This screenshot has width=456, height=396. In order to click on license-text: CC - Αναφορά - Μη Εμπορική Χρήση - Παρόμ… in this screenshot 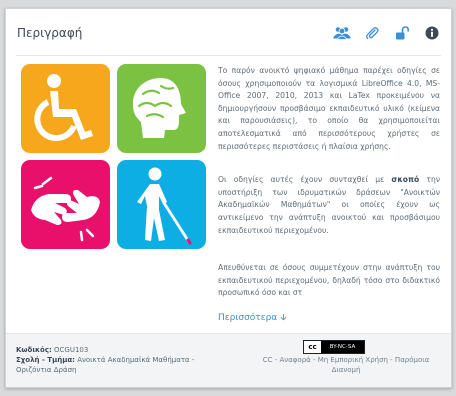, I will do `click(346, 365)`.